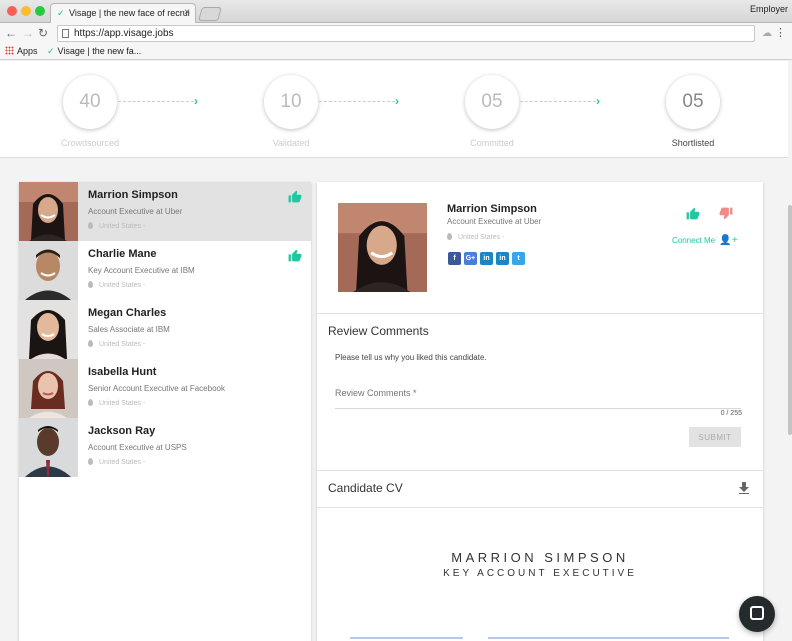 This screenshot has width=792, height=641. I want to click on connect-label: Connect Me, so click(694, 240).